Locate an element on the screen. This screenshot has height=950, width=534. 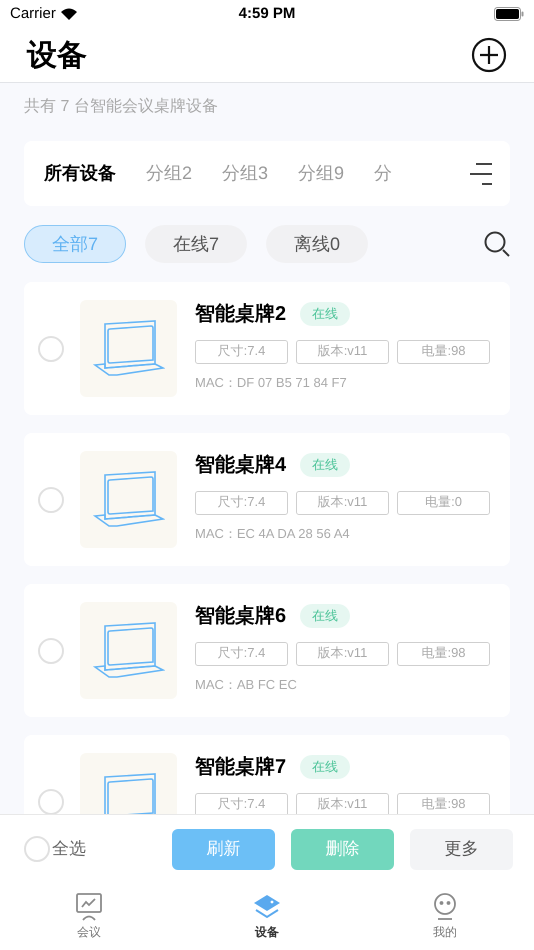
menu-icon is located at coordinates (482, 174).